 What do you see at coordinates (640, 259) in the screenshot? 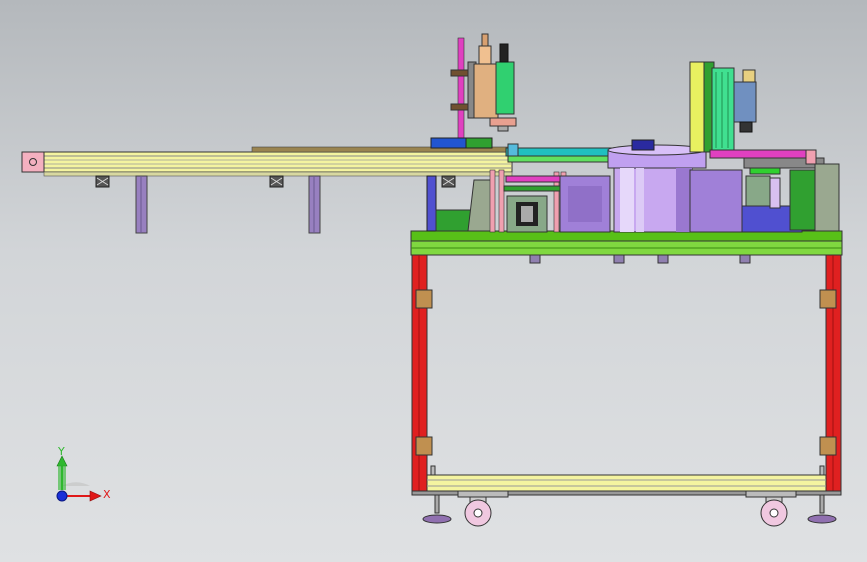
I see `bench-bolts` at bounding box center [640, 259].